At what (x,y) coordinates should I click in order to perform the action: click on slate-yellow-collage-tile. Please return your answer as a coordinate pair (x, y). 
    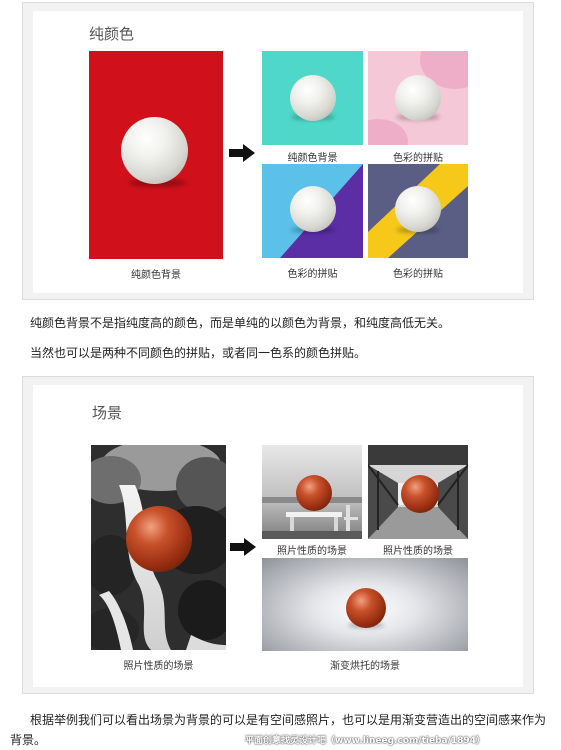
    Looking at the image, I should click on (418, 211).